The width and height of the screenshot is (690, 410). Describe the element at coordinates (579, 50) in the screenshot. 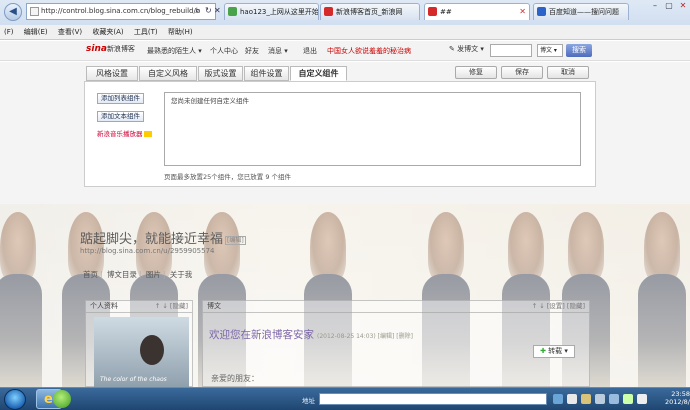

I see `search-button: 搜索` at that location.